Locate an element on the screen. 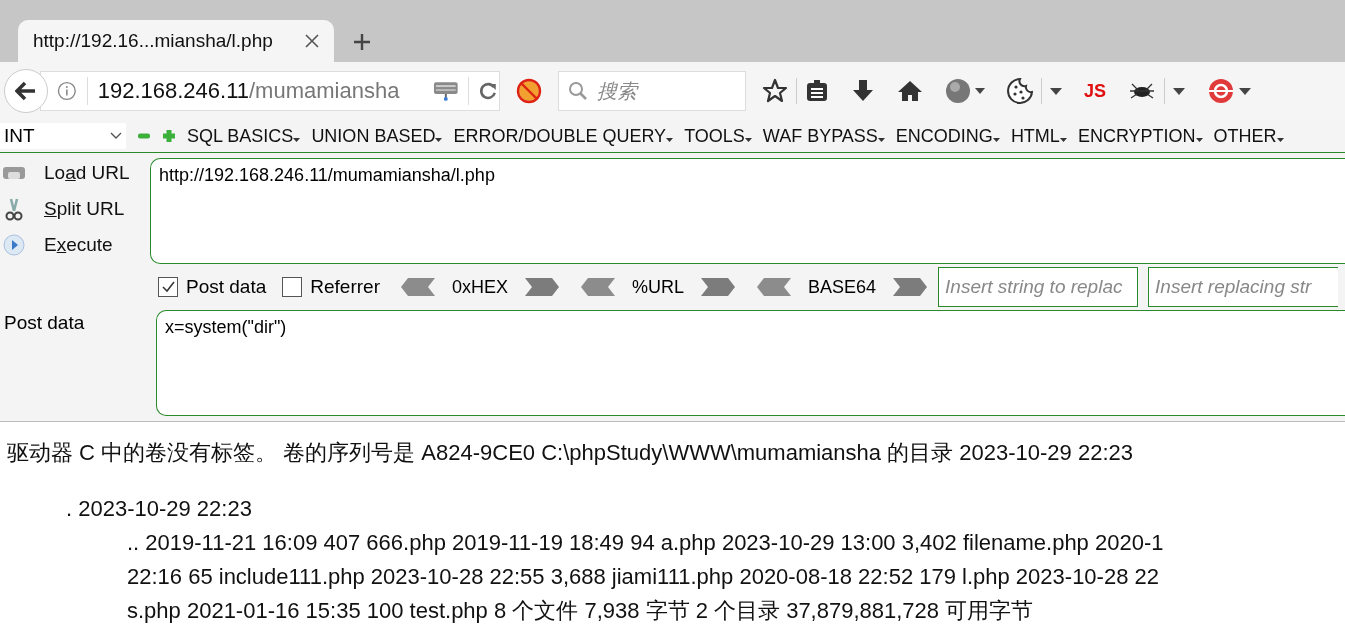 This screenshot has height=634, width=1345. menu-item: WAF BYPASS is located at coordinates (823, 136).